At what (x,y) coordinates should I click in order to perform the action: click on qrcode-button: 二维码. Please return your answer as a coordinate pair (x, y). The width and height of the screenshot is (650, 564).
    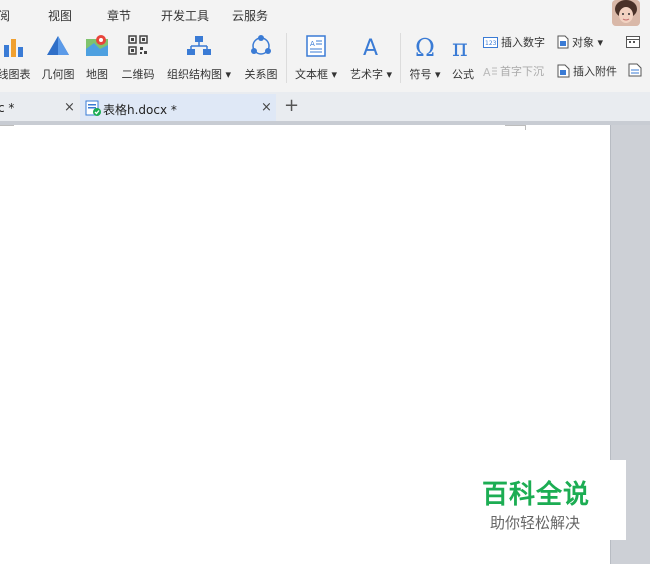
    Looking at the image, I should click on (138, 58).